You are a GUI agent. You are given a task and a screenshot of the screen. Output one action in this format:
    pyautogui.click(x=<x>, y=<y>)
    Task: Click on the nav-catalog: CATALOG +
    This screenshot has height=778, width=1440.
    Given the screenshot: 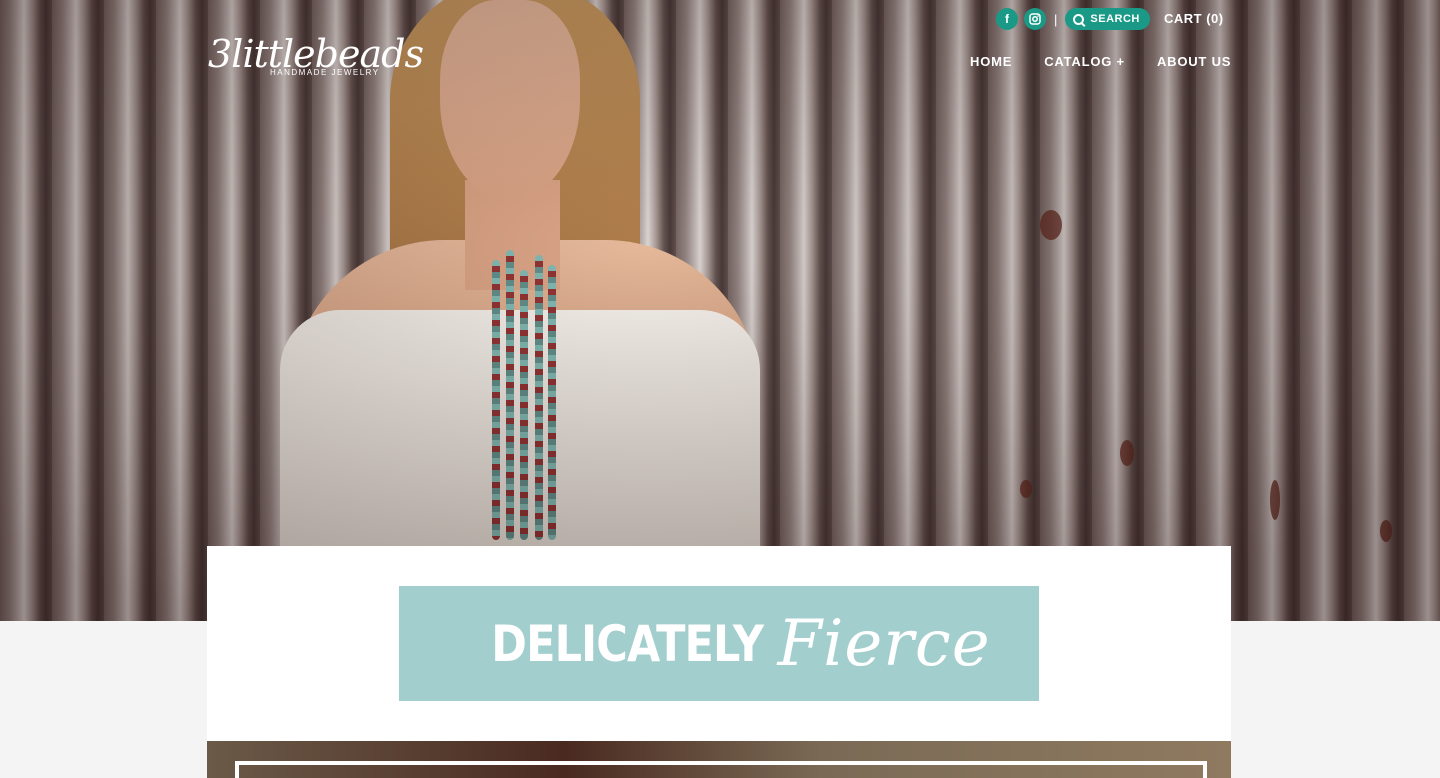 What is the action you would take?
    pyautogui.click(x=1084, y=61)
    